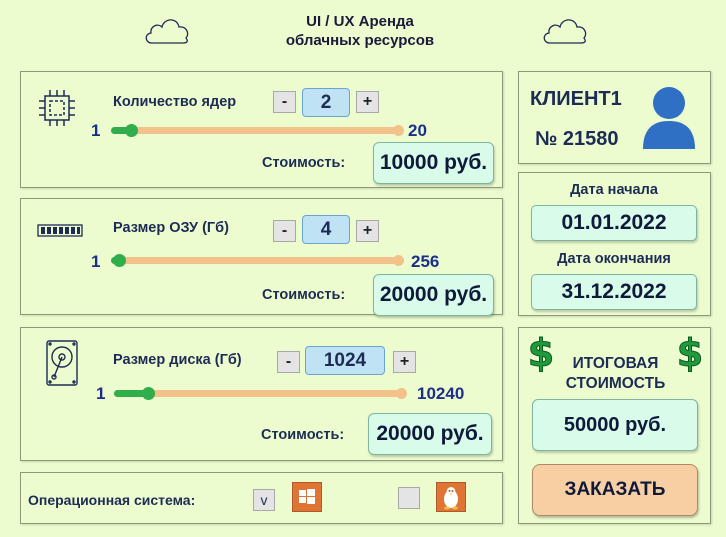 This screenshot has width=726, height=537. I want to click on ram-size-value: 4, so click(326, 229).